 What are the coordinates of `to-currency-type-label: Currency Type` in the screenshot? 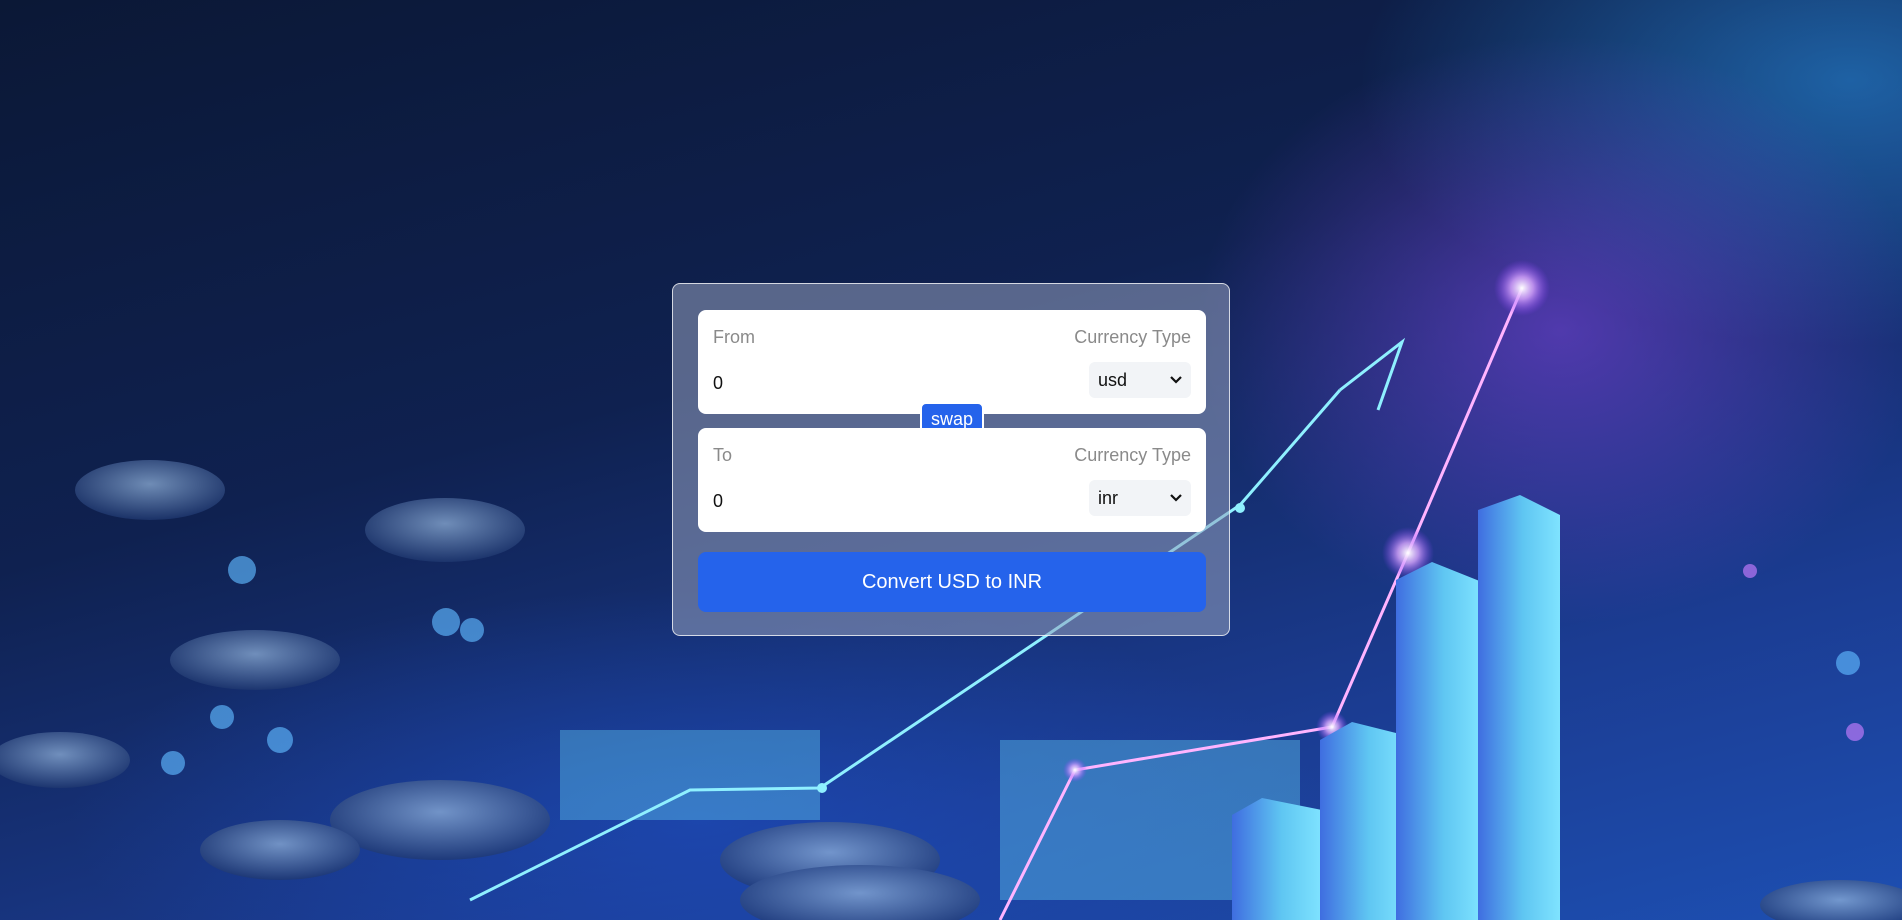 It's located at (1132, 455).